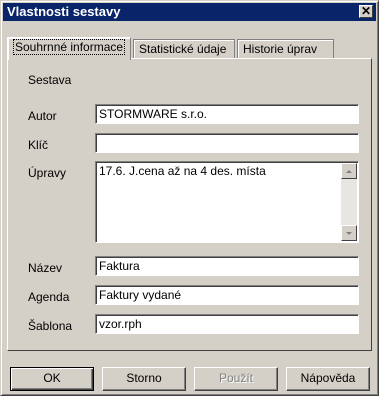  I want to click on upravy-label: Úpravy, so click(47, 173).